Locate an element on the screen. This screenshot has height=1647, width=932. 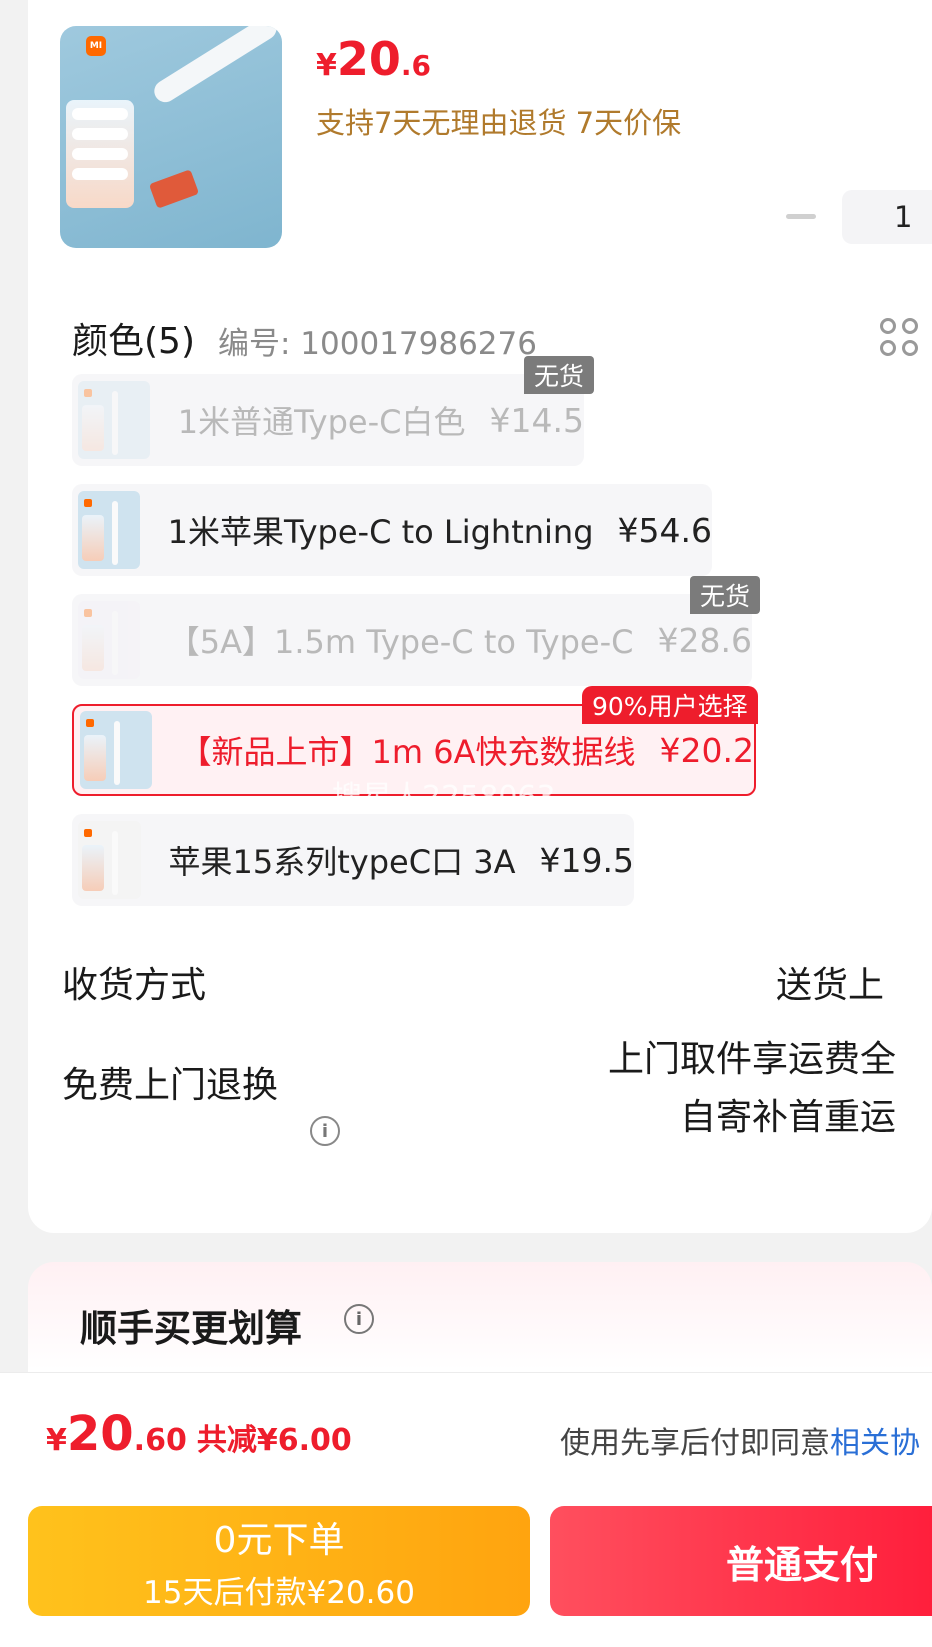
color-option: 苹果15系列typeC口 3A ¥19.5 is located at coordinates (353, 860).